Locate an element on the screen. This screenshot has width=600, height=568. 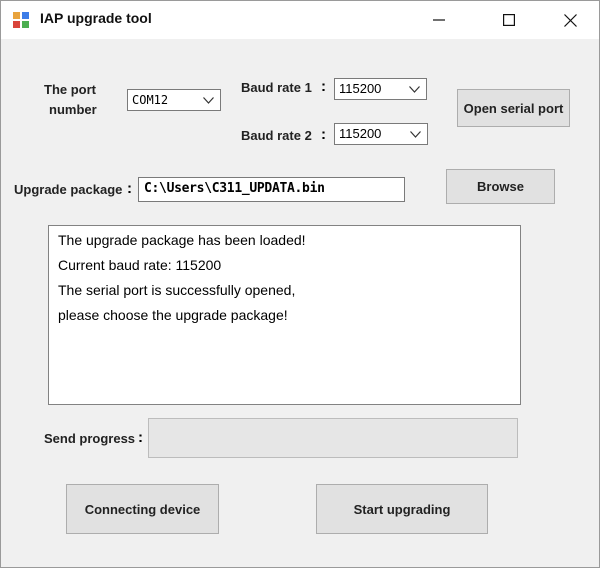
port-select: COM12 is located at coordinates (174, 100).